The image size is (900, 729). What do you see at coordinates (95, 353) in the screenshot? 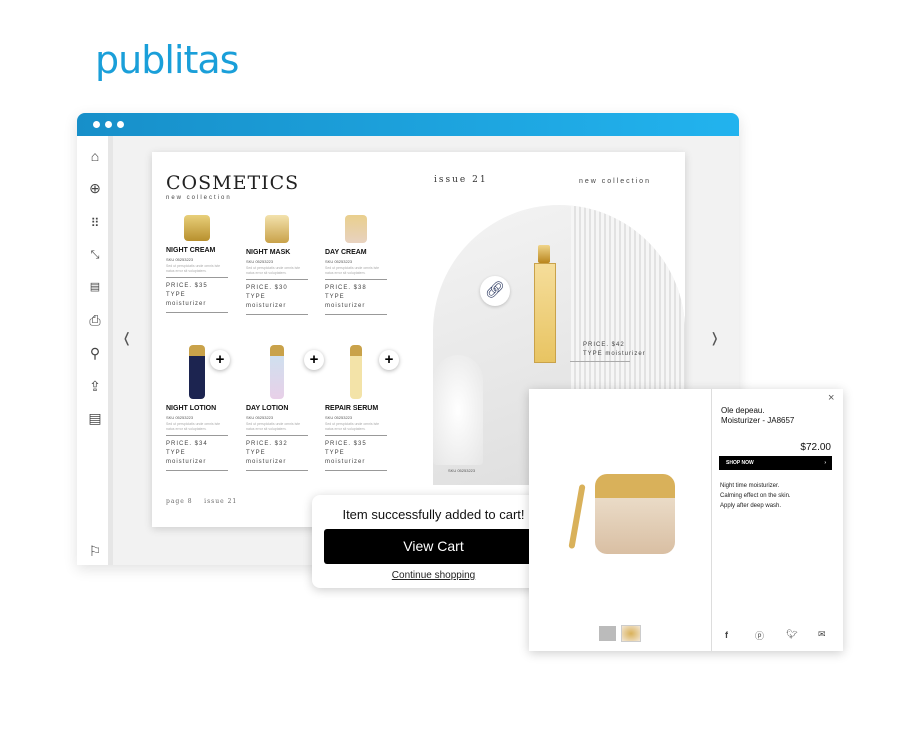
I see `search-icon: ⚲` at bounding box center [95, 353].